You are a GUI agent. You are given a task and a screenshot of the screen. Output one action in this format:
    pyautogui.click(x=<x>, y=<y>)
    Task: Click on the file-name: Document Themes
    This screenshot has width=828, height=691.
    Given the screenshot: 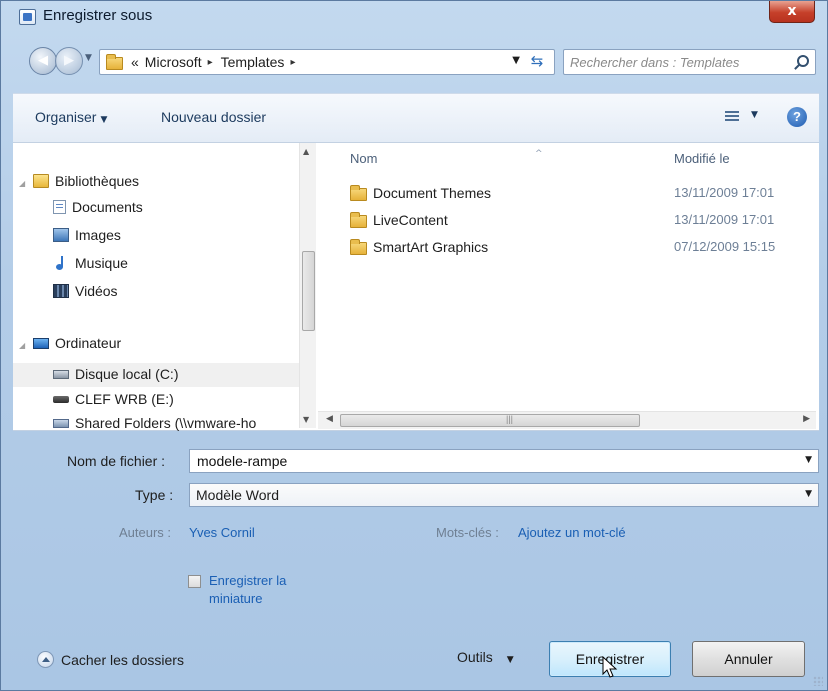 What is the action you would take?
    pyautogui.click(x=432, y=193)
    